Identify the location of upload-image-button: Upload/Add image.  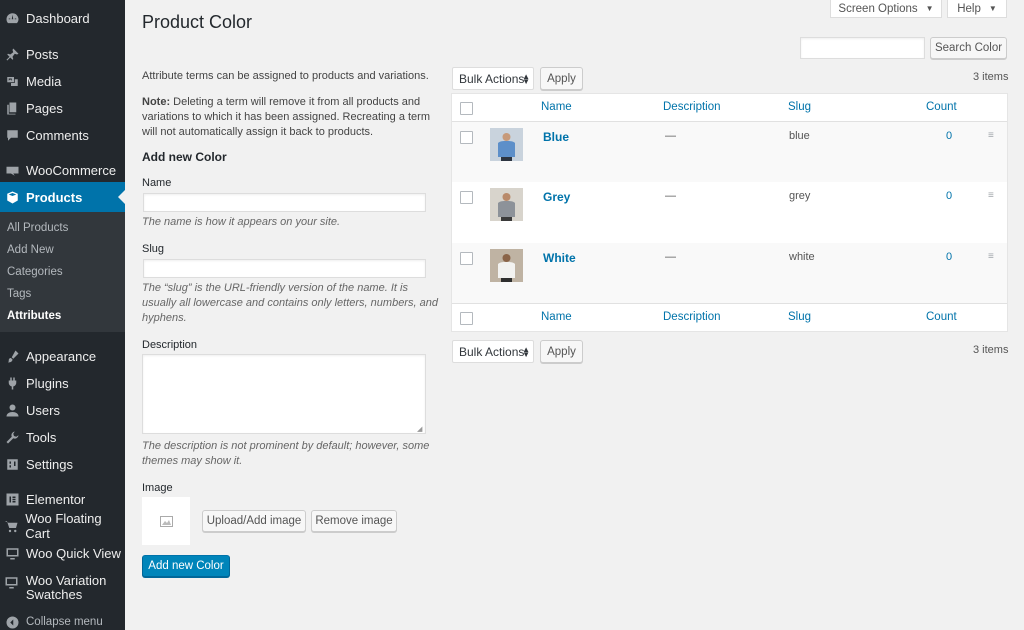
(254, 521).